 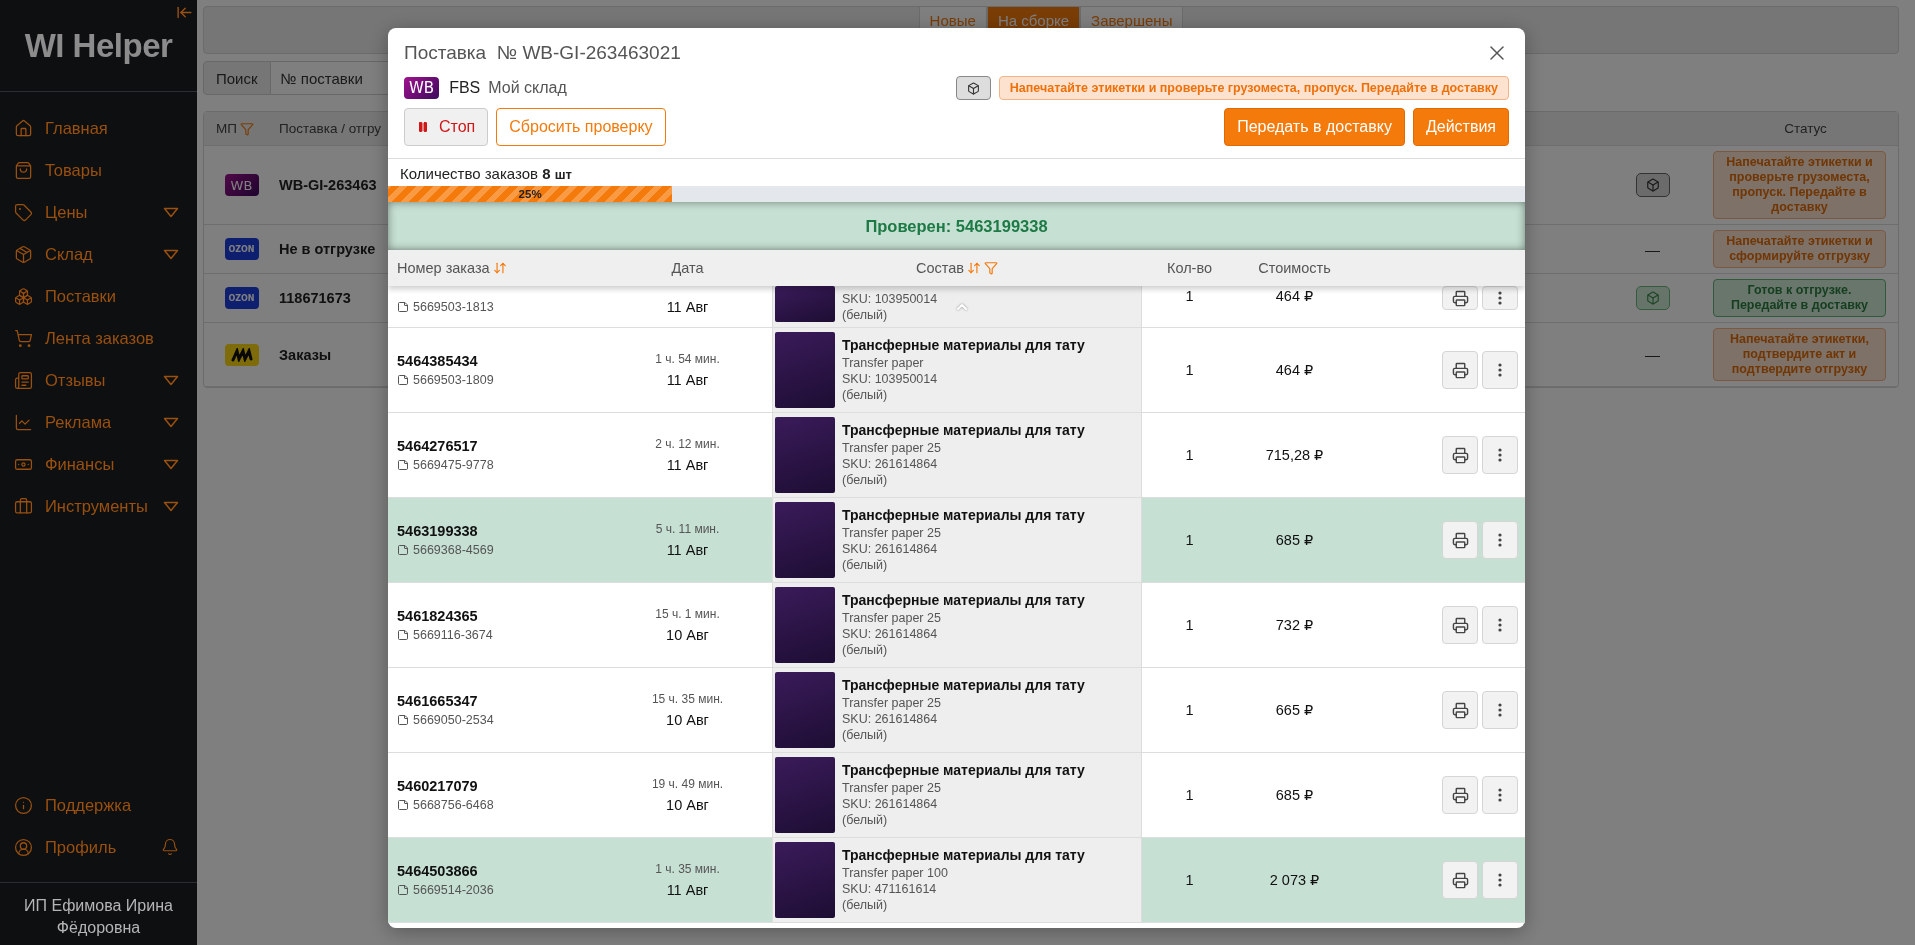 What do you see at coordinates (1294, 795) in the screenshot?
I see `price: 685 ₽` at bounding box center [1294, 795].